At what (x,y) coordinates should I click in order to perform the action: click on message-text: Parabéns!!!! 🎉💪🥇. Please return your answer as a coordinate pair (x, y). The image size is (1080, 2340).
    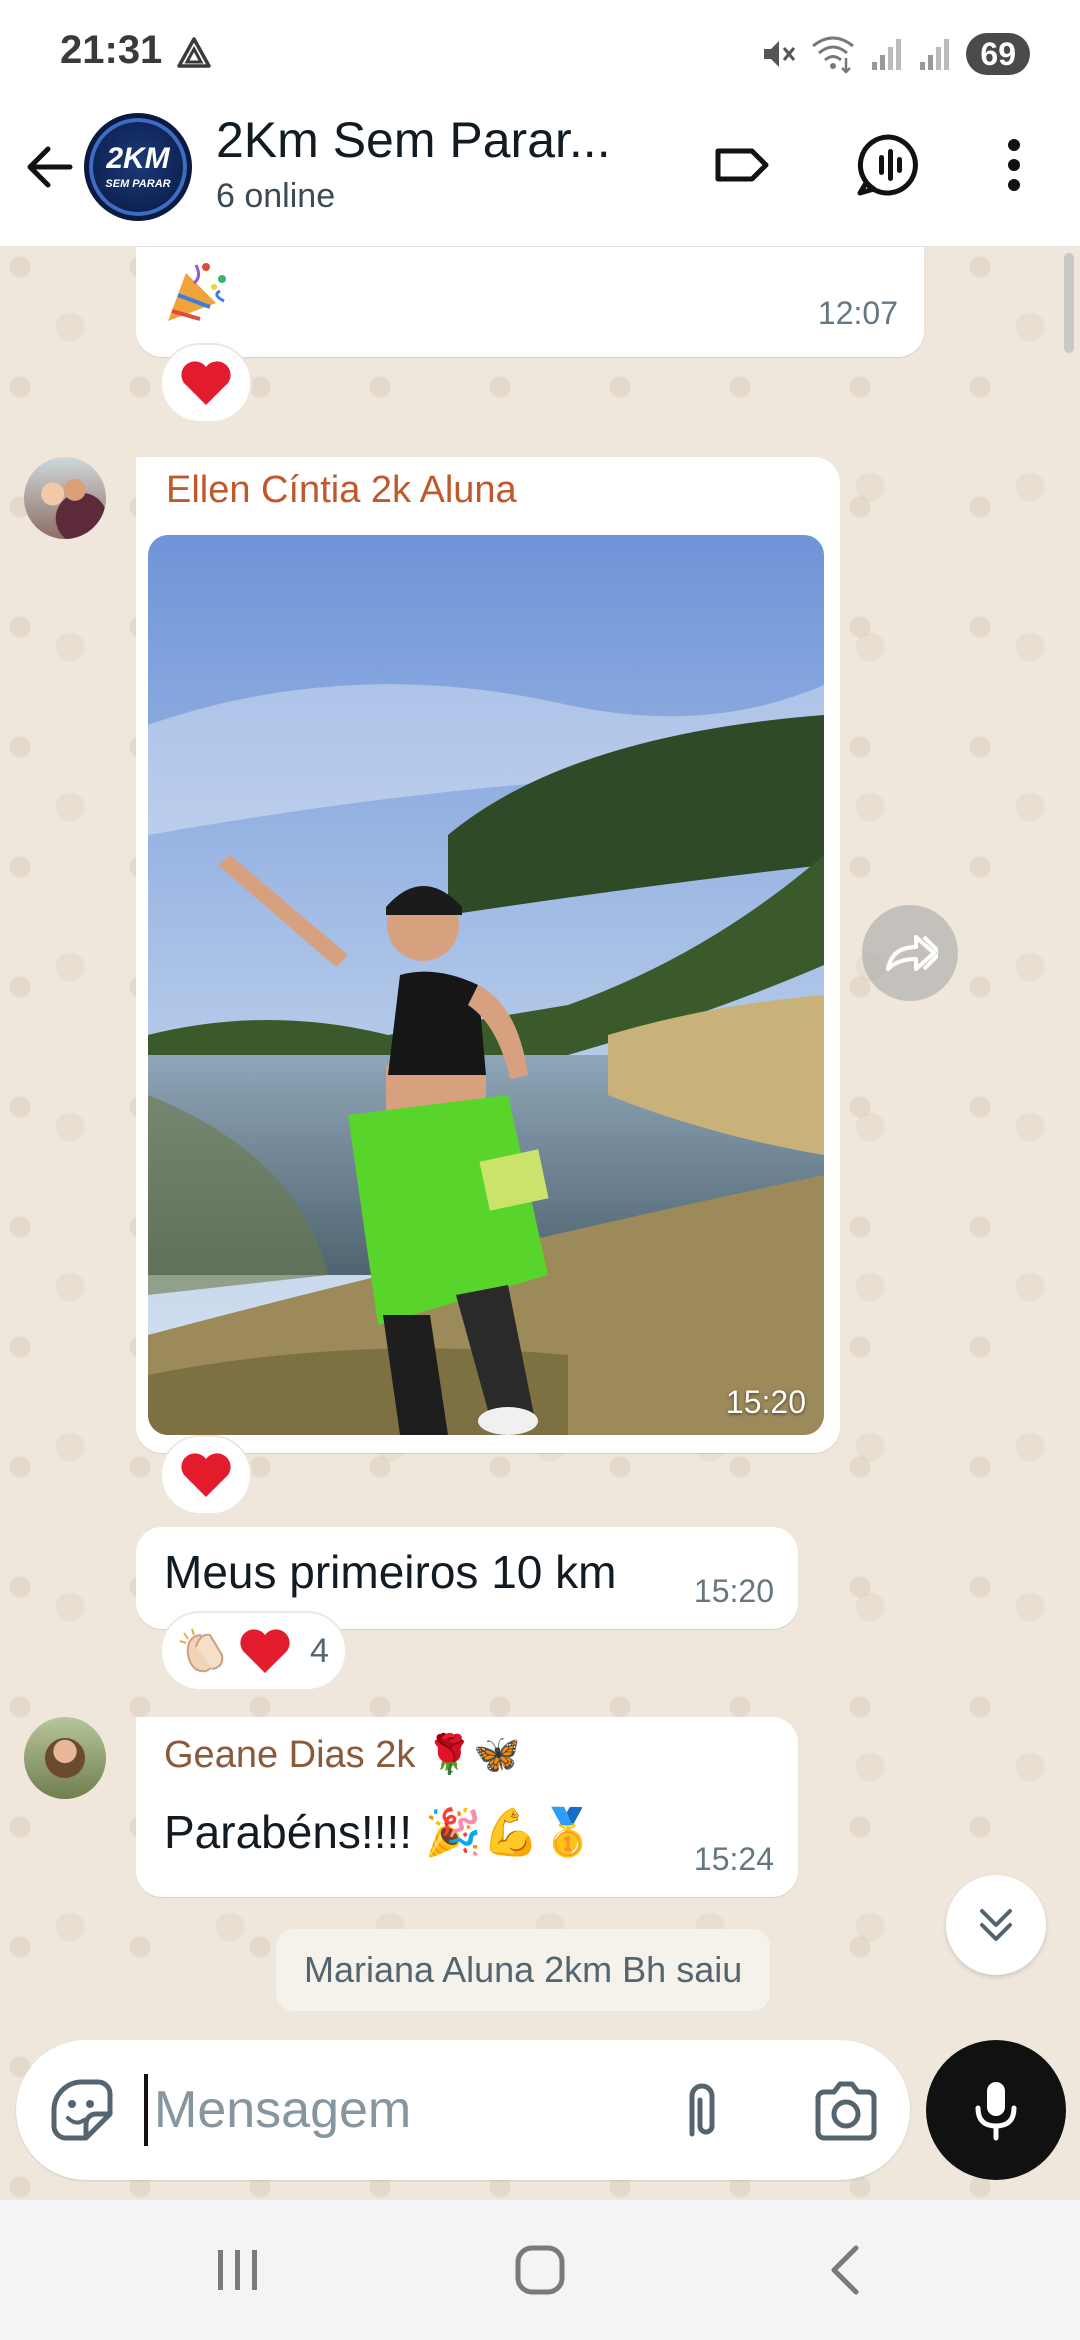
    Looking at the image, I should click on (380, 1832).